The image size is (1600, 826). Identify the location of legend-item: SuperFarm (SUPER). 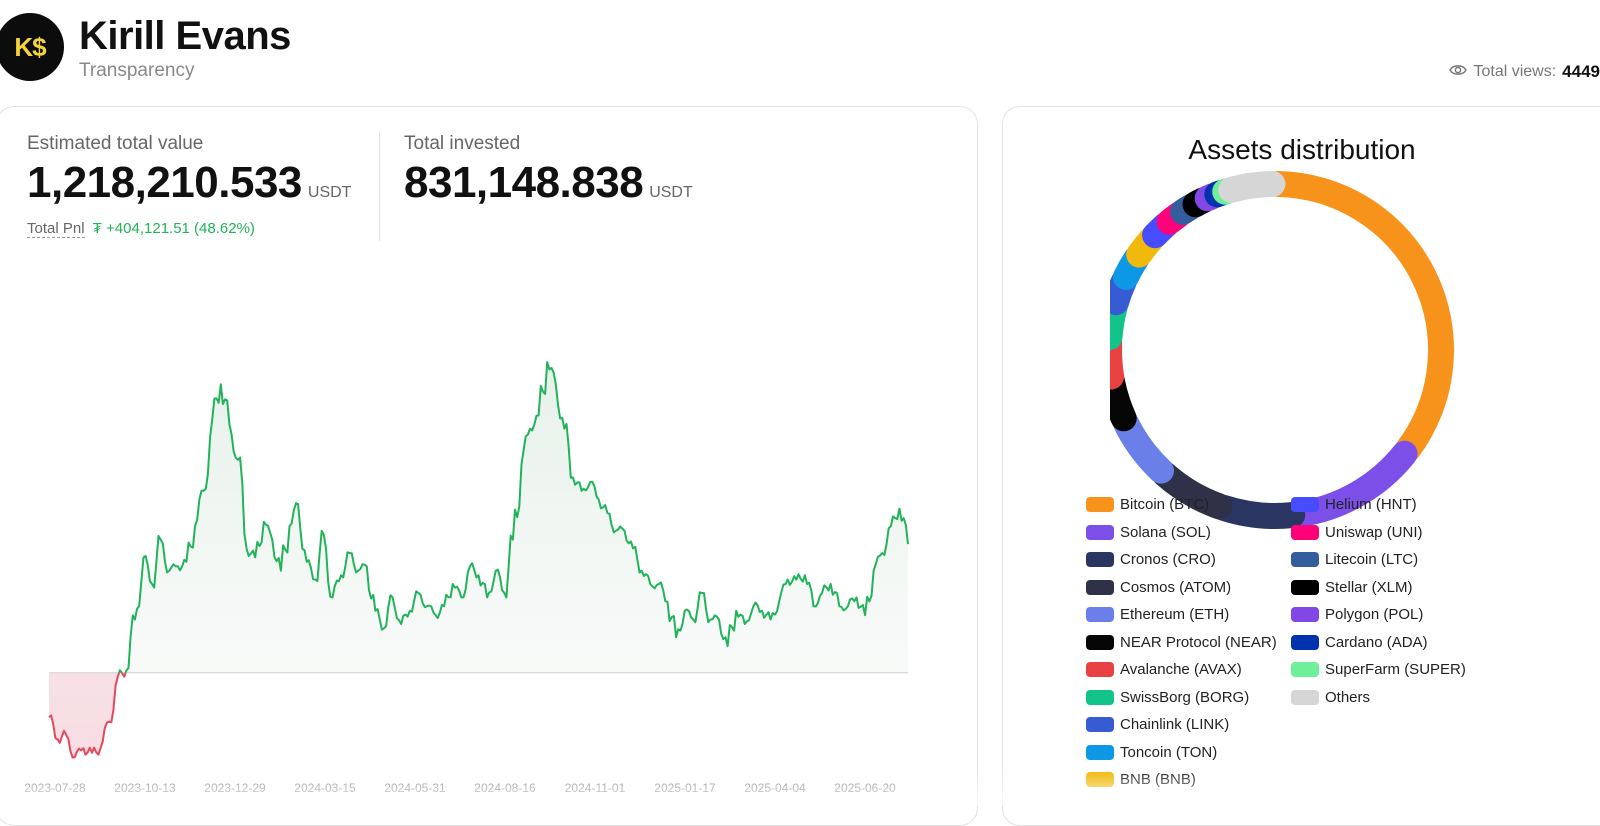
(1378, 669).